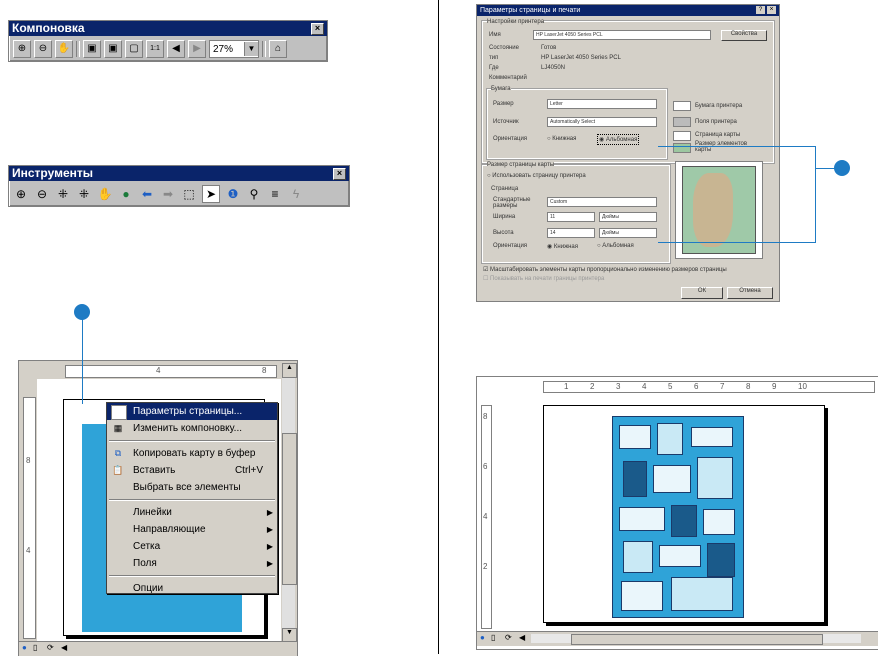  I want to click on map-page-swatch, so click(682, 136).